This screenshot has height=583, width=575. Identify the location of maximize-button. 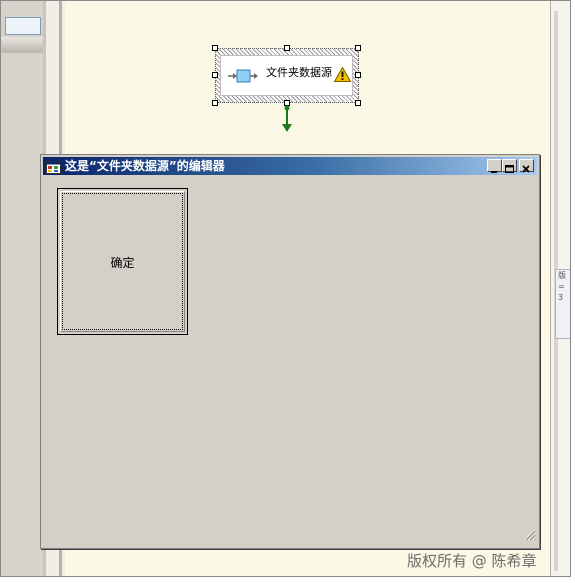
(509, 166).